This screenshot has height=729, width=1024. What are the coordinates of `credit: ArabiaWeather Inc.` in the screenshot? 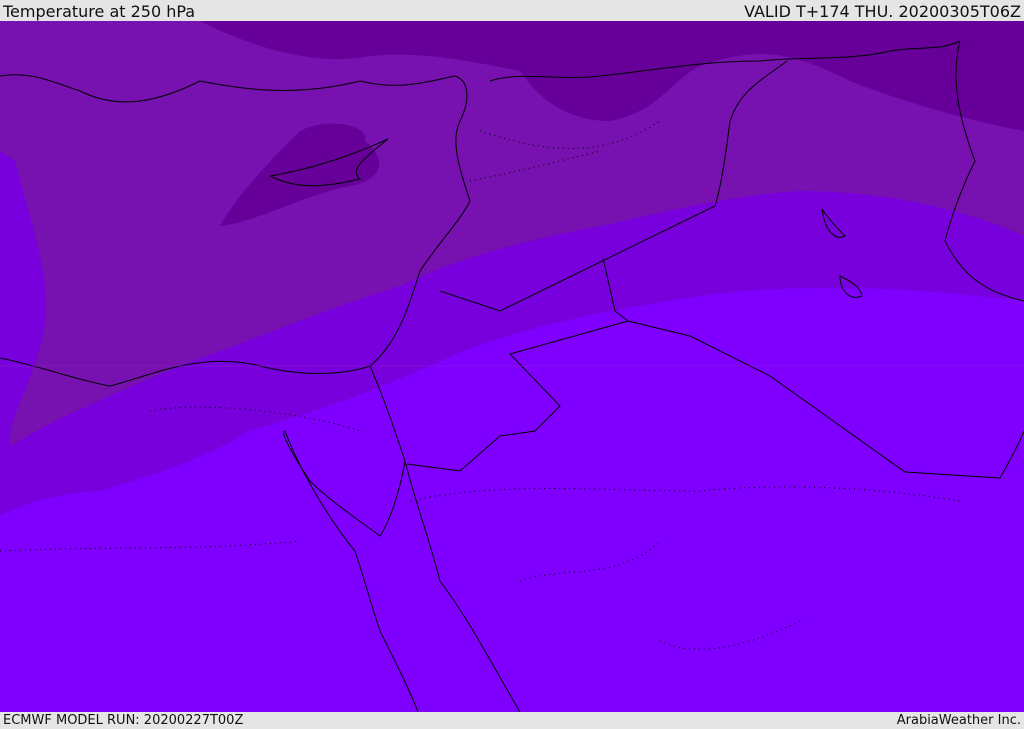 It's located at (958, 720).